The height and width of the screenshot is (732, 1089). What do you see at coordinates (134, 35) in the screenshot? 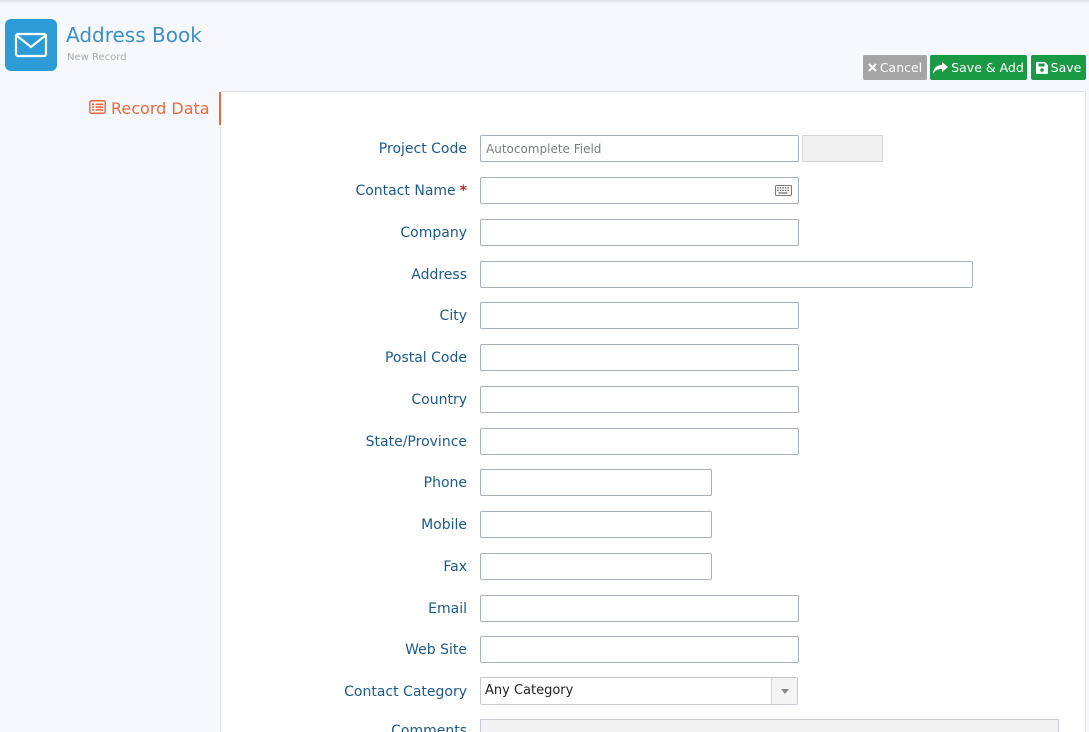
I see `app-title: Address Book` at bounding box center [134, 35].